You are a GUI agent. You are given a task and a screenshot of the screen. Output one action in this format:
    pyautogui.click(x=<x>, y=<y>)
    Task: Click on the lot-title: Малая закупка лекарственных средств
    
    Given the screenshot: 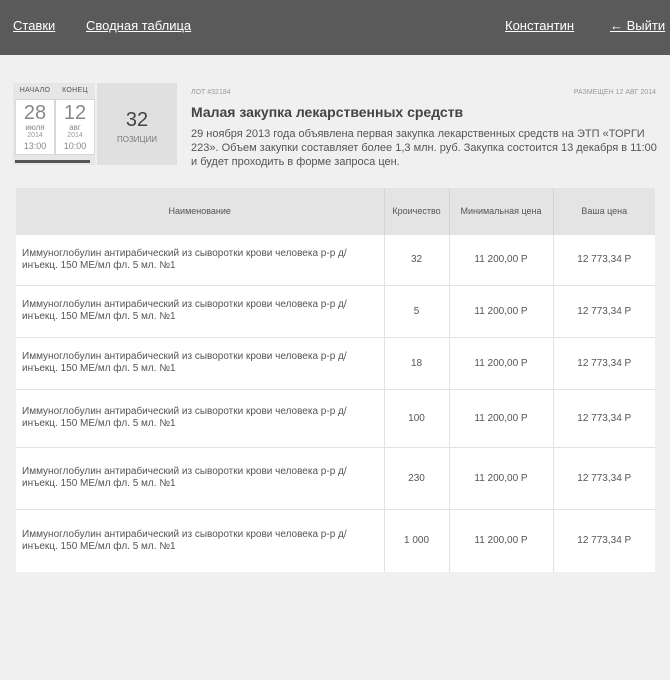 What is the action you would take?
    pyautogui.click(x=327, y=112)
    